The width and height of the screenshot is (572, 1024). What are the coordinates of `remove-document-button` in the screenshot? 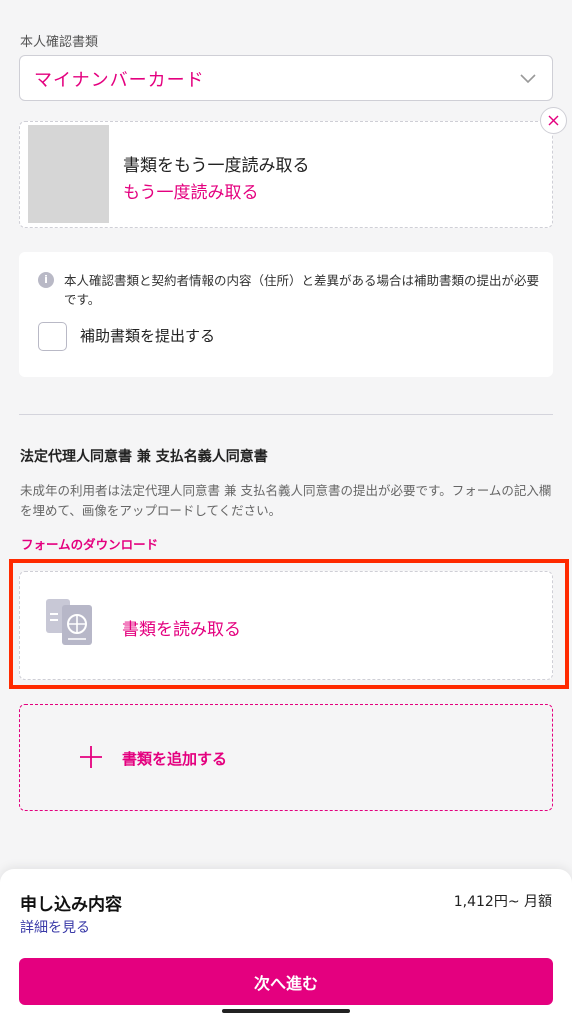 It's located at (553, 120).